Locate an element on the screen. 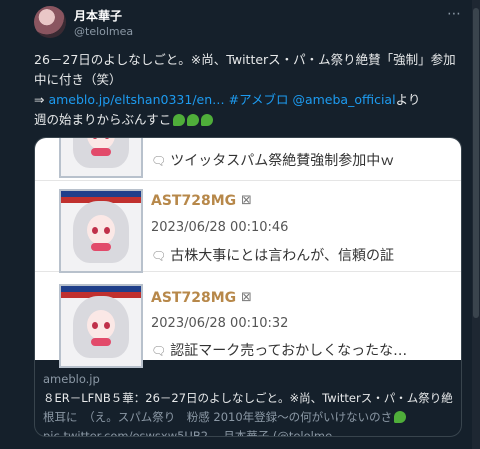  comment-row: 🗨 ツイッタスパム祭絶賛強制参加中ｗ is located at coordinates (248, 159).